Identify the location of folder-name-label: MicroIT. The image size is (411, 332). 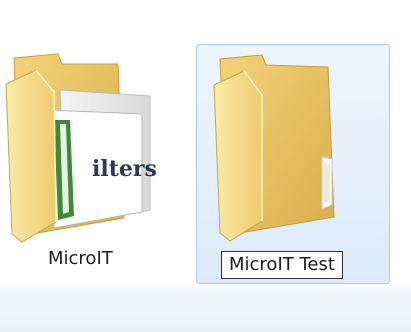
(80, 258).